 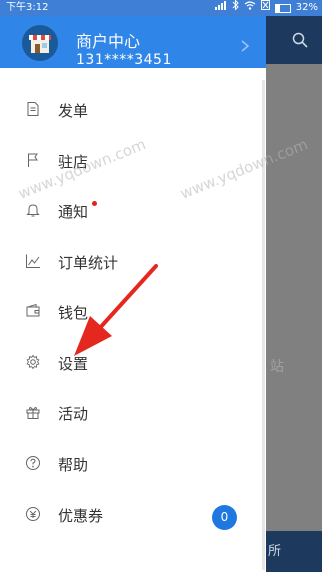 What do you see at coordinates (131, 465) in the screenshot?
I see `menu-item-help: 帮助` at bounding box center [131, 465].